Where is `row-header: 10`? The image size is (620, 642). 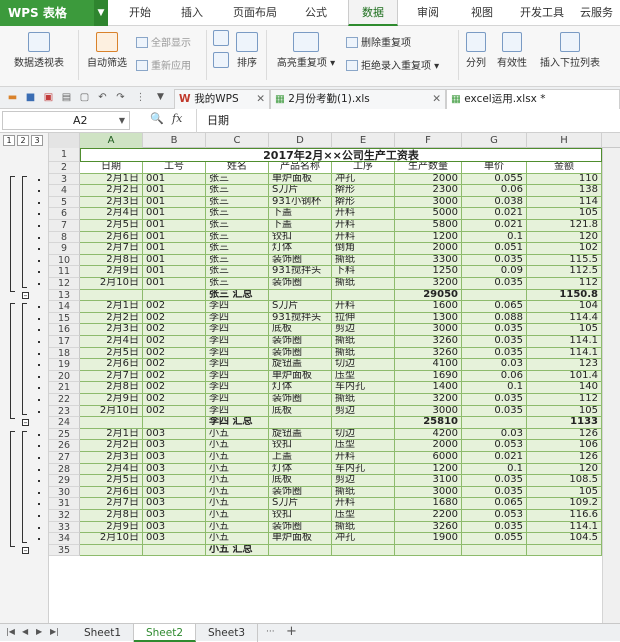 row-header: 10 is located at coordinates (64, 260).